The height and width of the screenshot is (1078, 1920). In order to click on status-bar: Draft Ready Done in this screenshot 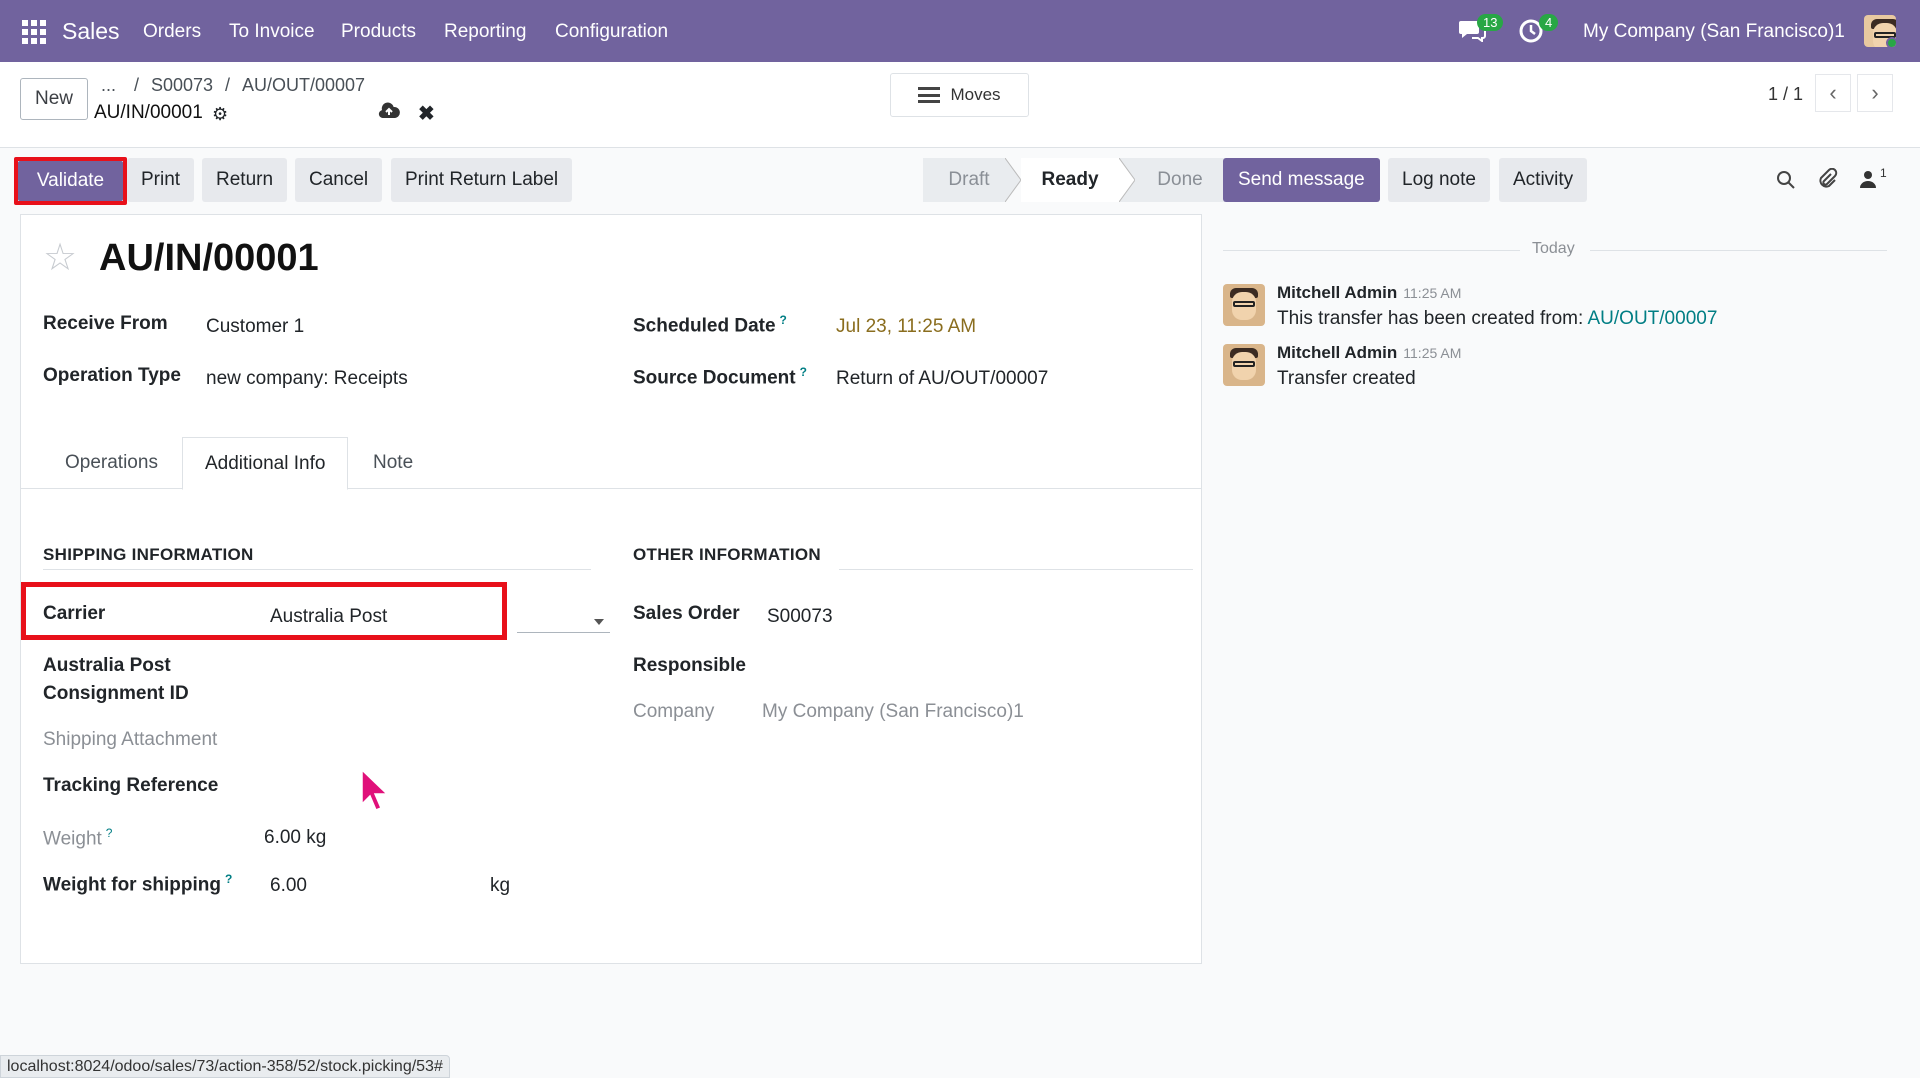, I will do `click(1074, 180)`.